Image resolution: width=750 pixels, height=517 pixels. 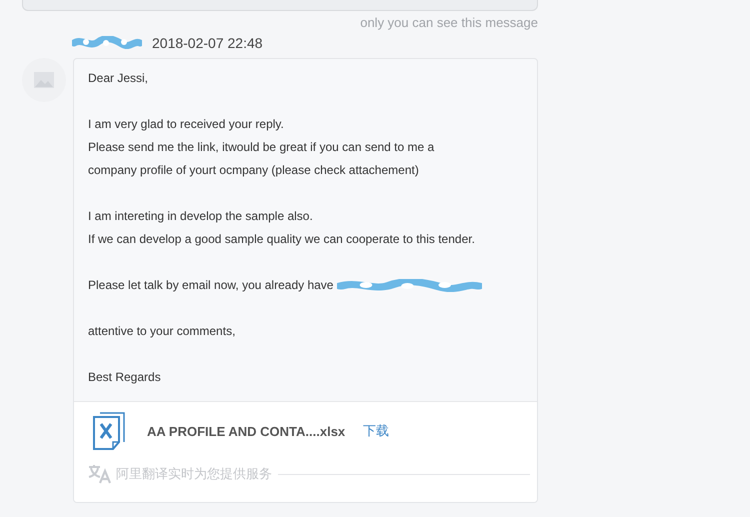 What do you see at coordinates (211, 285) in the screenshot?
I see `message-text: Please let talk by email now, you already have` at bounding box center [211, 285].